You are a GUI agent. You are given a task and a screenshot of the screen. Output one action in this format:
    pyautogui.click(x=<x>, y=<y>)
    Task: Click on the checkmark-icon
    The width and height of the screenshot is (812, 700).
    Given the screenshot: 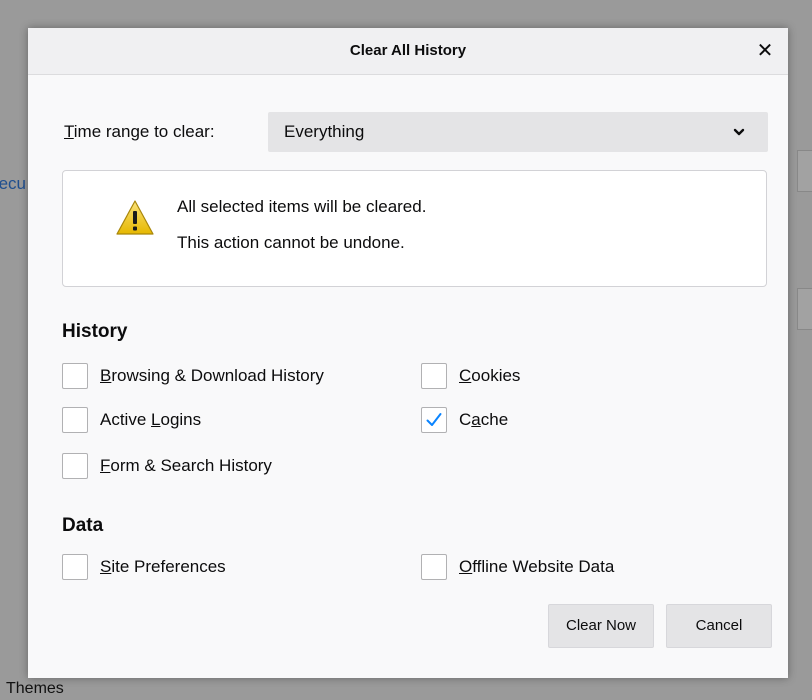 What is the action you would take?
    pyautogui.click(x=434, y=419)
    